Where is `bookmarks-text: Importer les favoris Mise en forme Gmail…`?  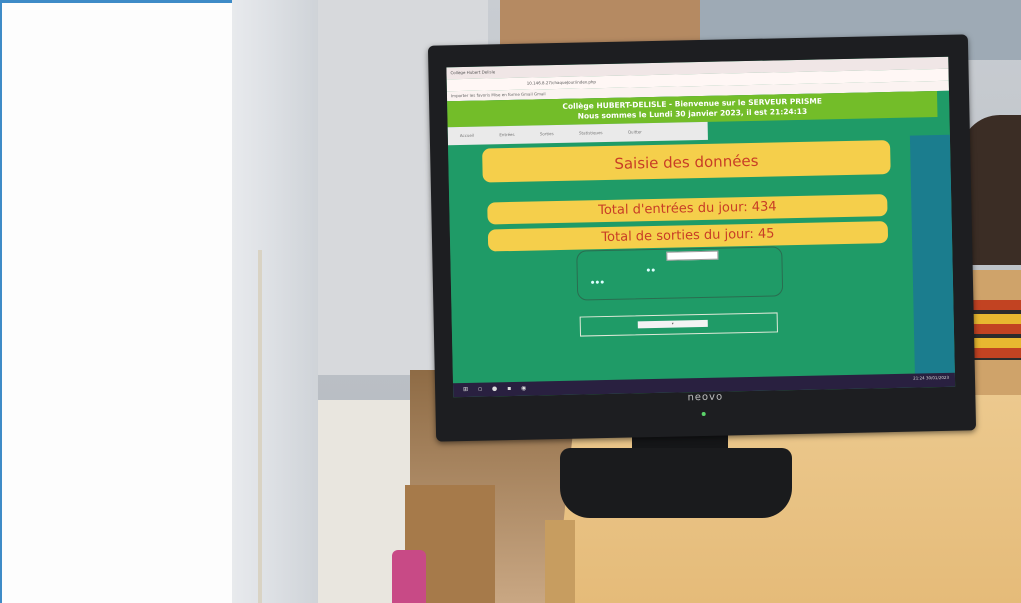 bookmarks-text: Importer les favoris Mise en forme Gmail… is located at coordinates (498, 94).